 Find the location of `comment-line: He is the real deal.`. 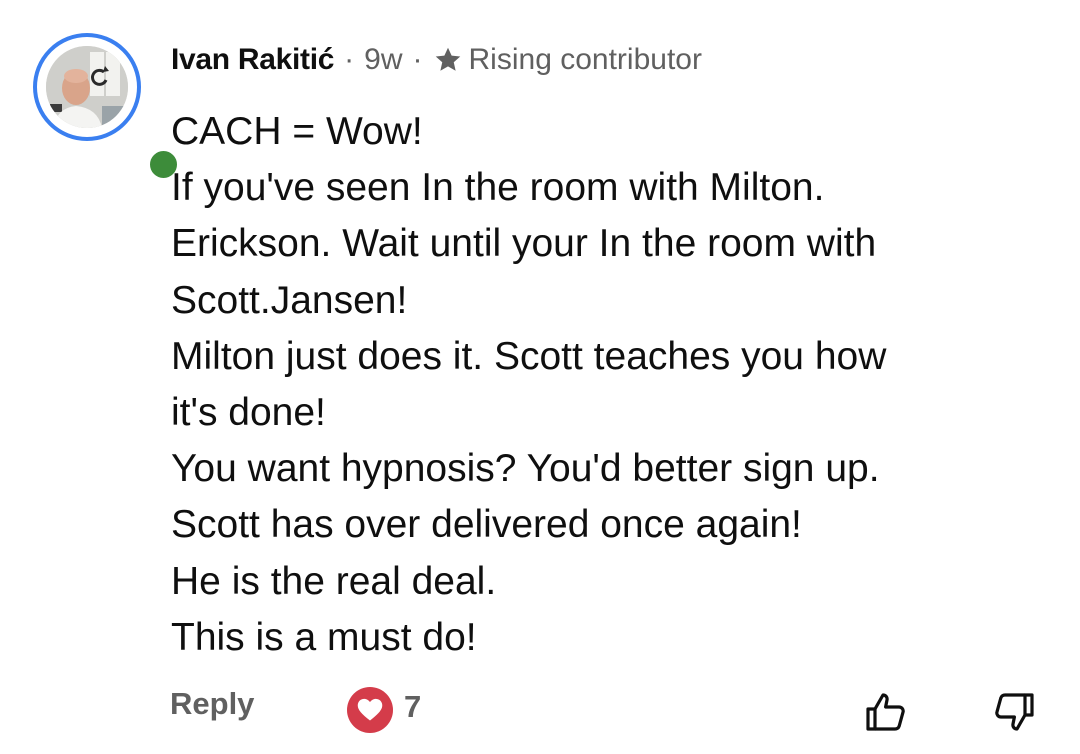

comment-line: He is the real deal. is located at coordinates (334, 581).